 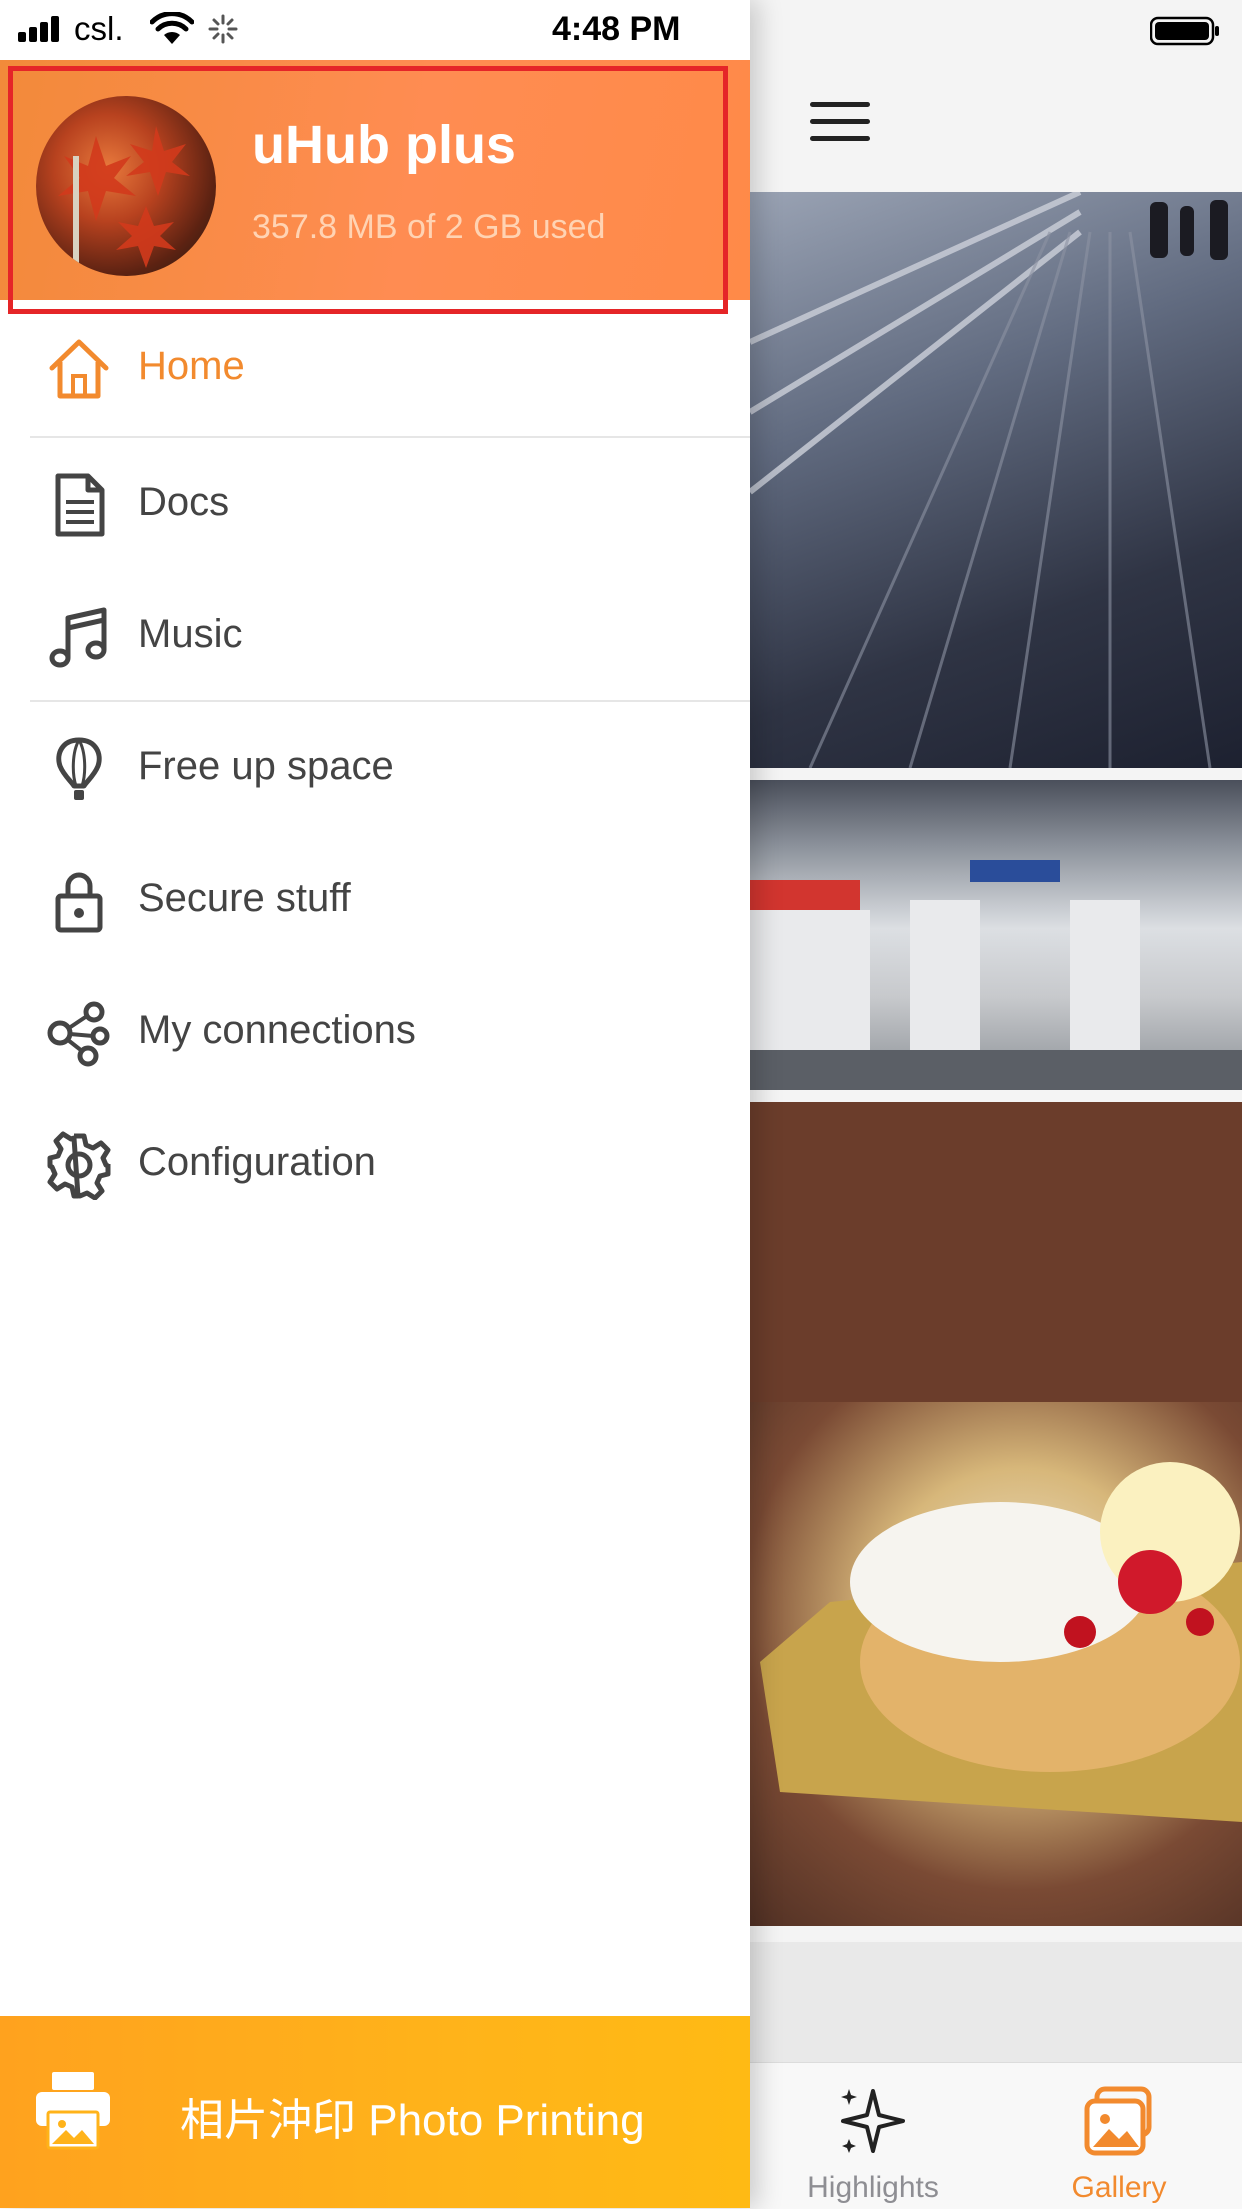 I want to click on tab-highlights: Highlights, so click(x=873, y=2136).